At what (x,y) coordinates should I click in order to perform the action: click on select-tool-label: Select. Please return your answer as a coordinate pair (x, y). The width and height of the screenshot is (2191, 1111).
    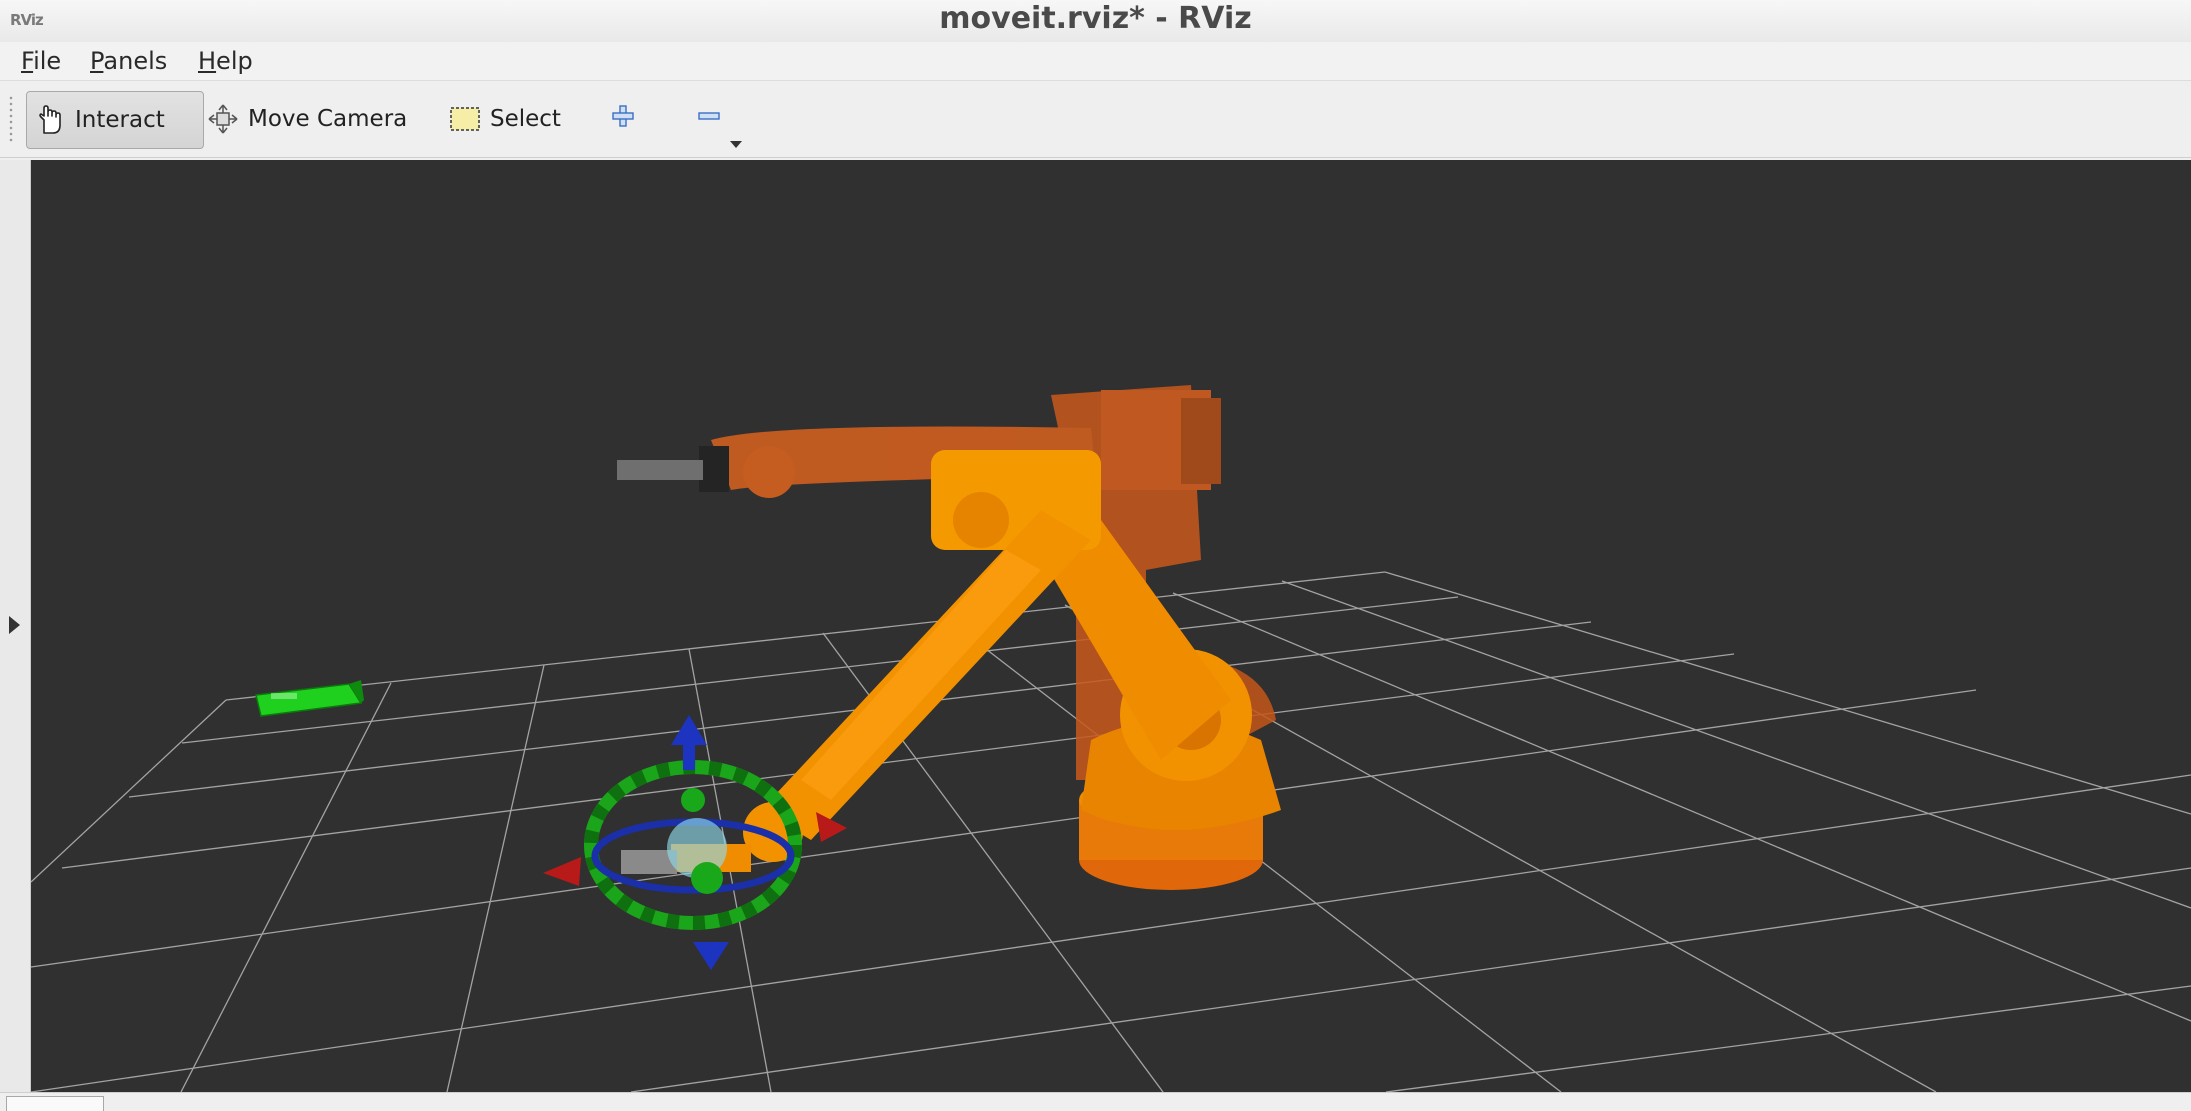
    Looking at the image, I should click on (525, 119).